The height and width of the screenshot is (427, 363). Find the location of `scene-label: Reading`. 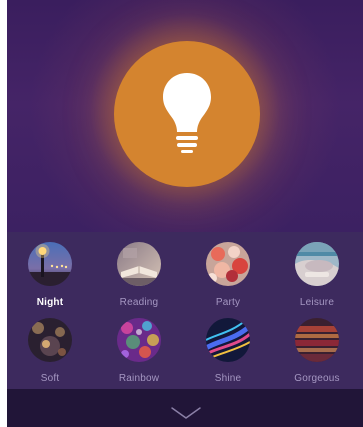

scene-label: Reading is located at coordinates (139, 302).